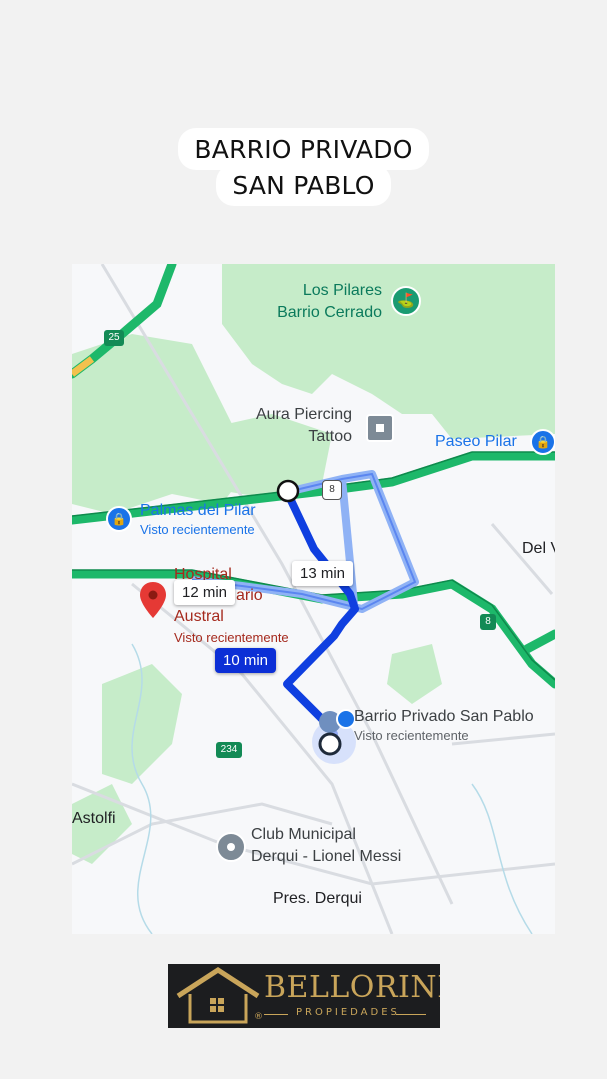  I want to click on aura-label: Aura Piercing Tattoo, so click(296, 426).